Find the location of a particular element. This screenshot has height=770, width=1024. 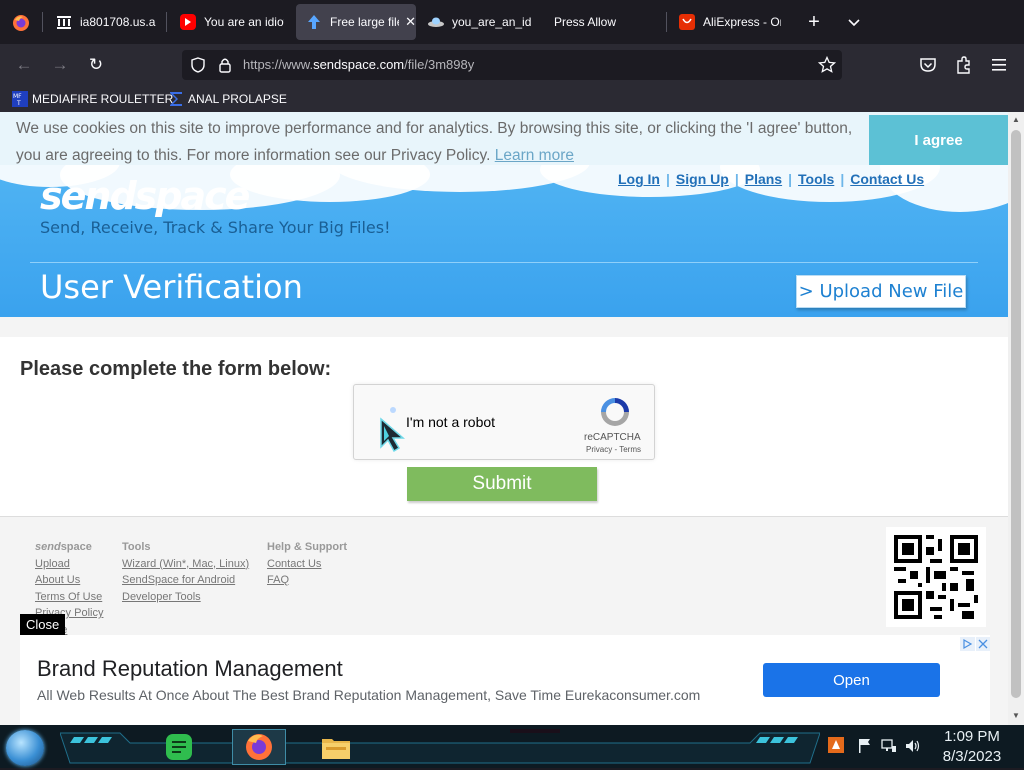

nav-log-in: Log In is located at coordinates (639, 179).